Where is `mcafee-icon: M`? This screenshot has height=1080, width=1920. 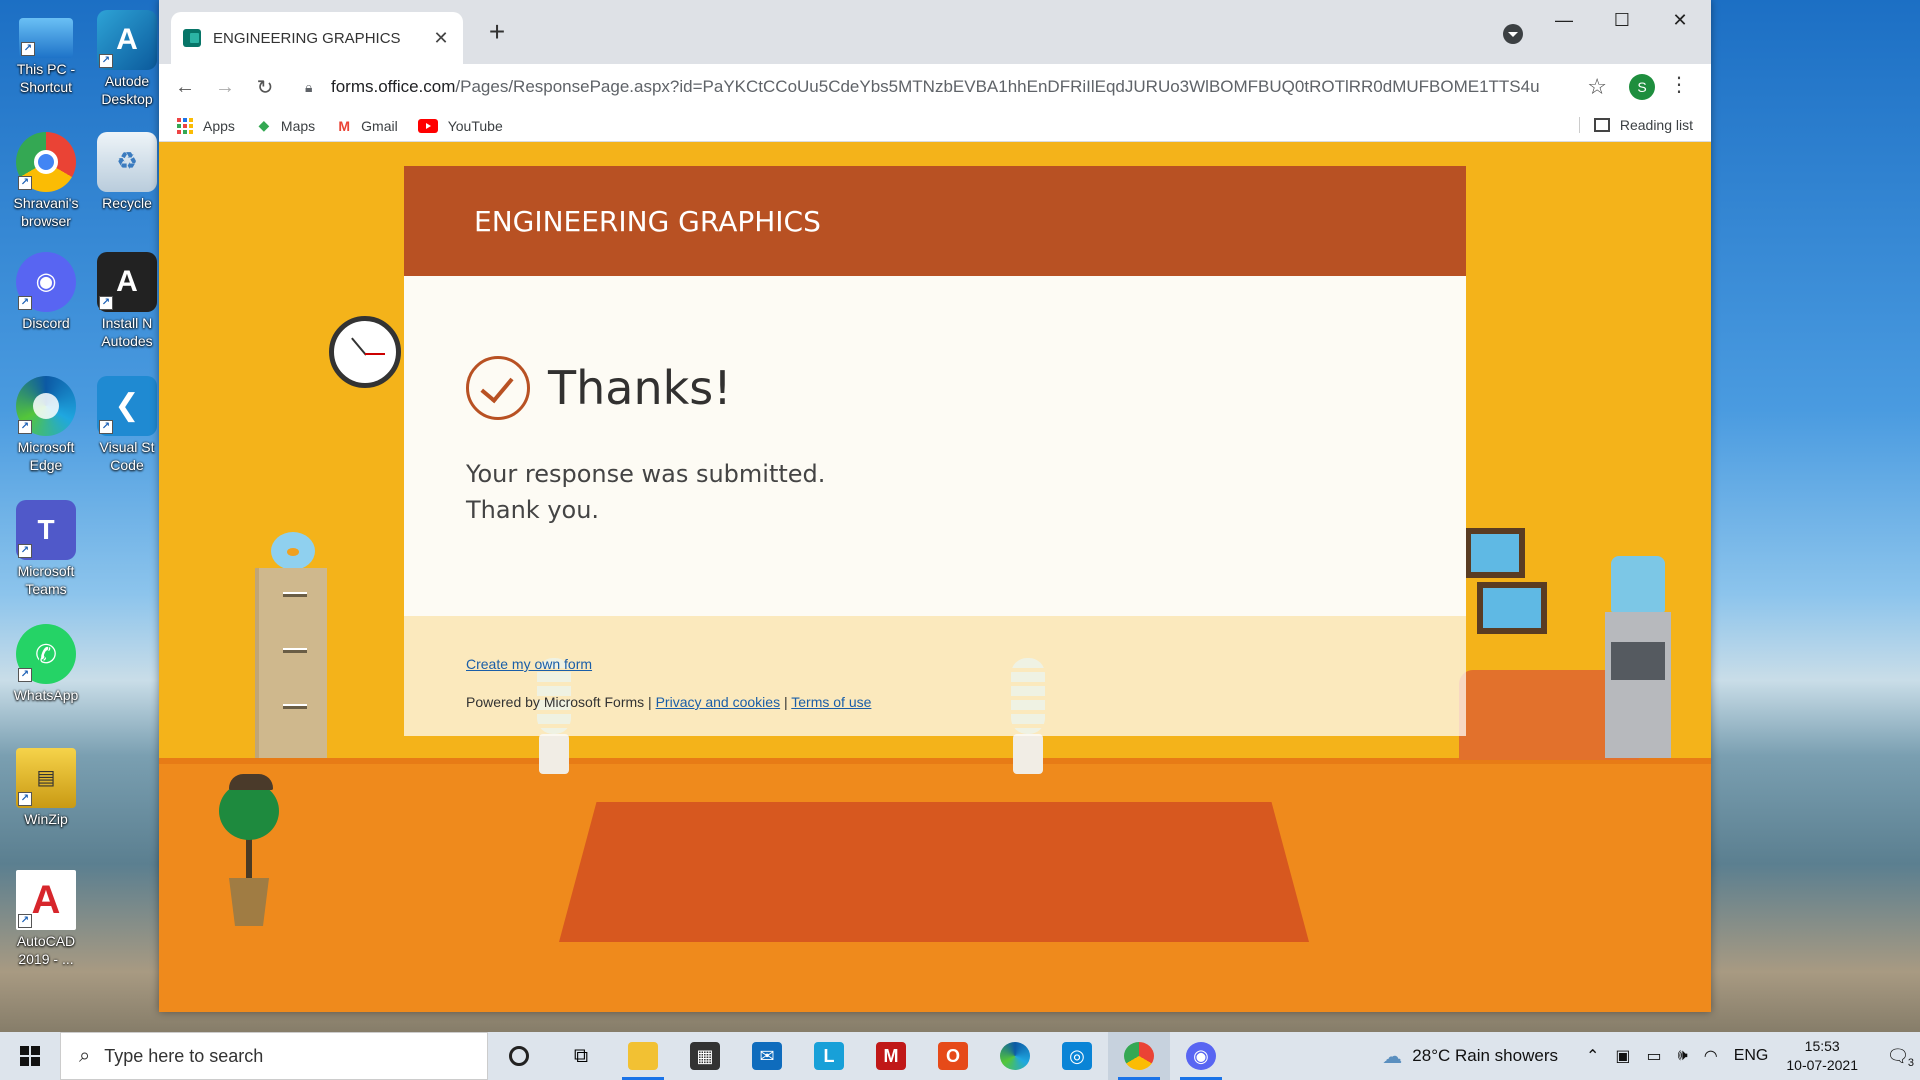
mcafee-icon: M is located at coordinates (891, 1056).